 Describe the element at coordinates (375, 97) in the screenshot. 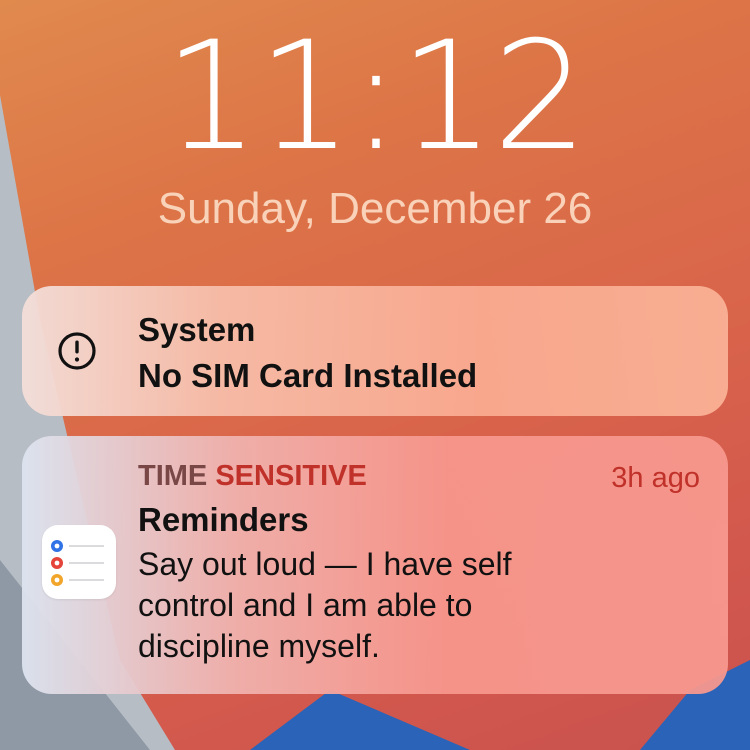

I see `lock-screen-time: 11:12` at that location.